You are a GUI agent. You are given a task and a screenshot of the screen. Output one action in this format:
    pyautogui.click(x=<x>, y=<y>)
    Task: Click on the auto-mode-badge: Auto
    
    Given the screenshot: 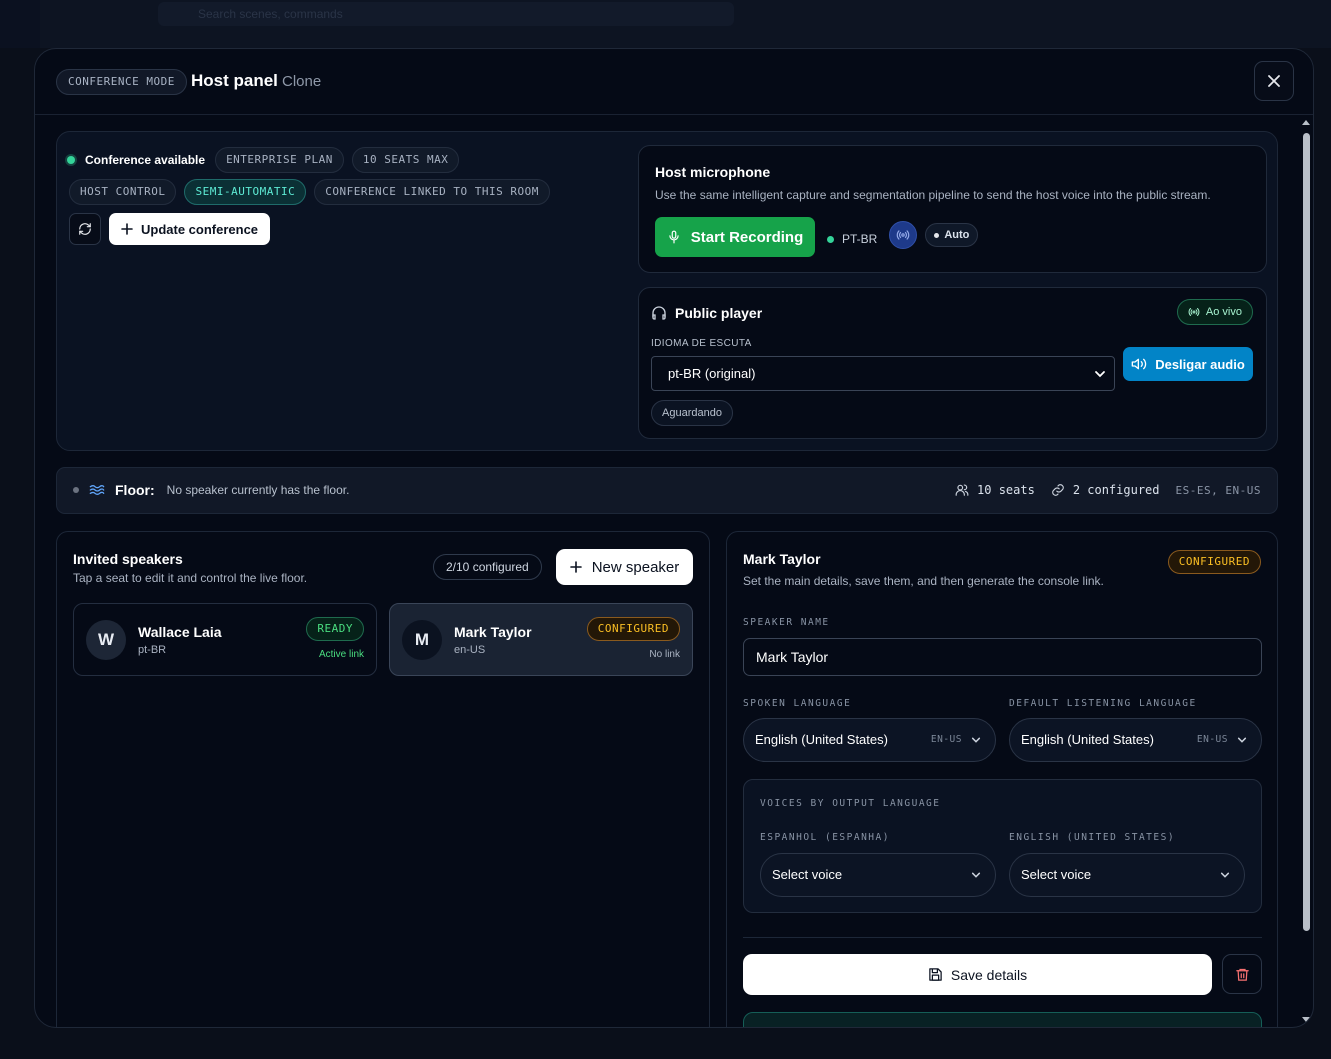 What is the action you would take?
    pyautogui.click(x=952, y=235)
    